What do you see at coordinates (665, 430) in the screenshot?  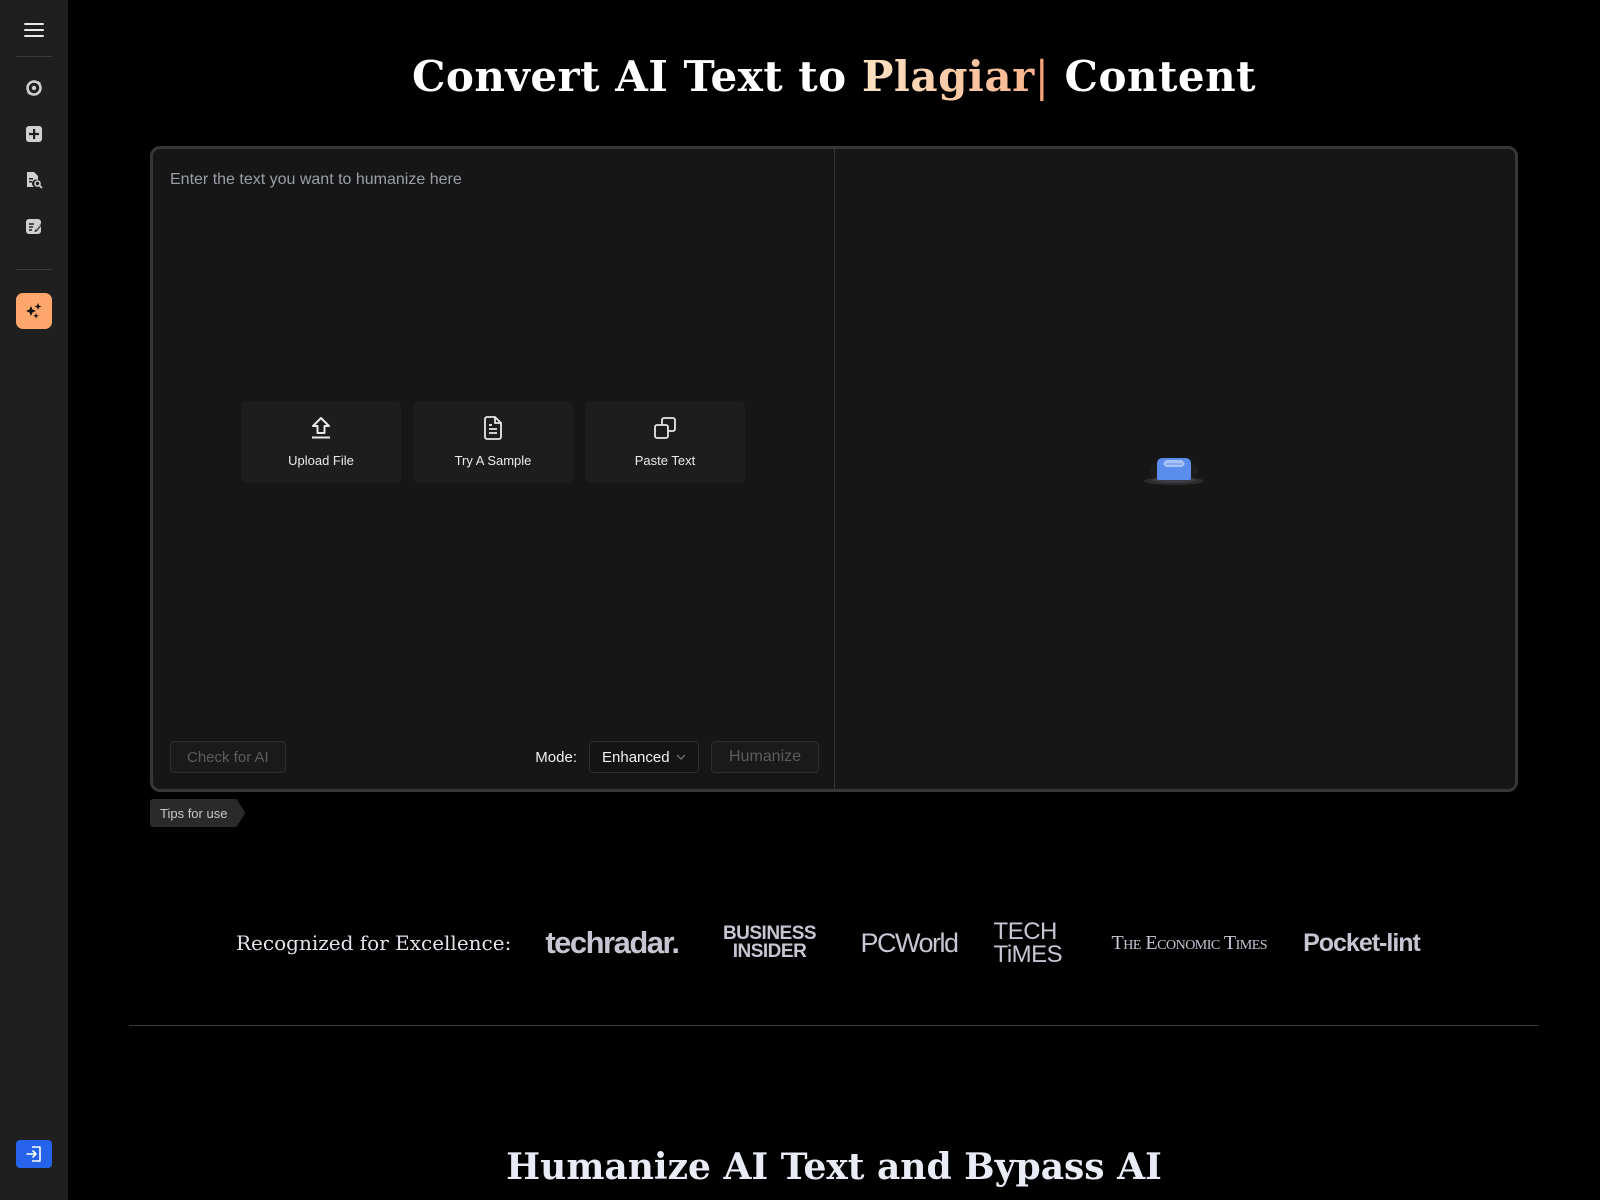 I see `copy-icon` at bounding box center [665, 430].